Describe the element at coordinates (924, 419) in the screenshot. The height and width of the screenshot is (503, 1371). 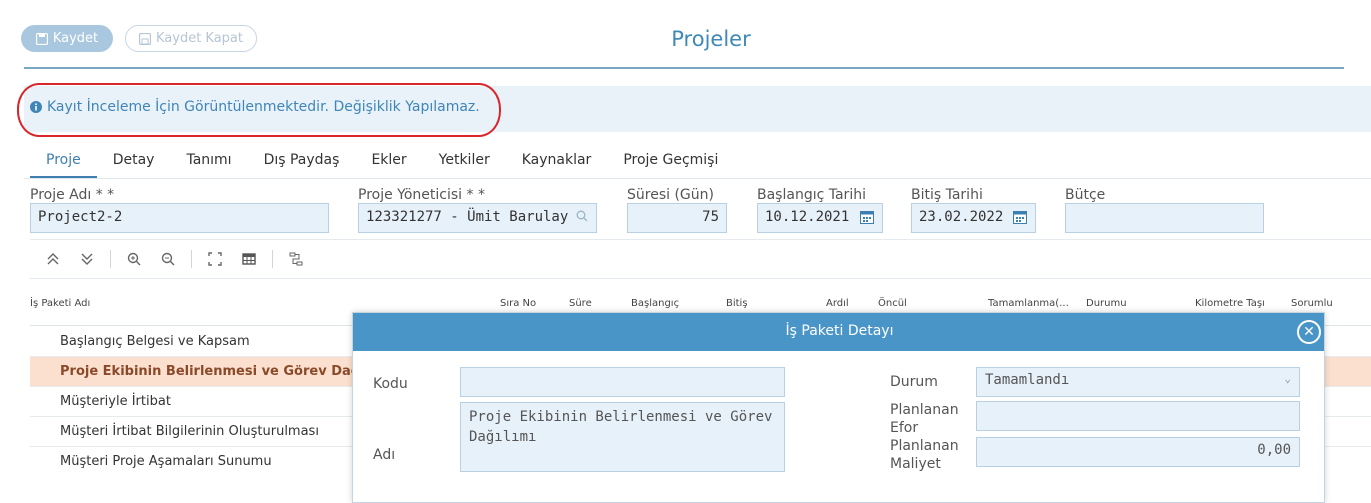
I see `efor-label: Planlanan Efor` at that location.